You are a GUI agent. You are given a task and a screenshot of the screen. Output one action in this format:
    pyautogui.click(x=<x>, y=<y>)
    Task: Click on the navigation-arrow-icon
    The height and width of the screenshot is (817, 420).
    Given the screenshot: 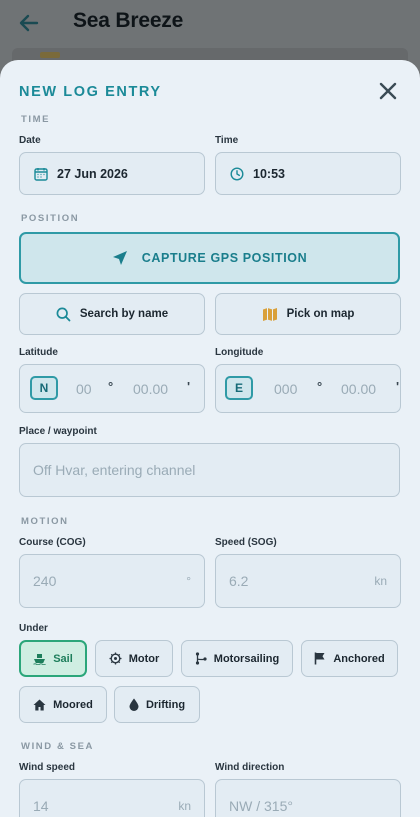 What is the action you would take?
    pyautogui.click(x=119, y=258)
    